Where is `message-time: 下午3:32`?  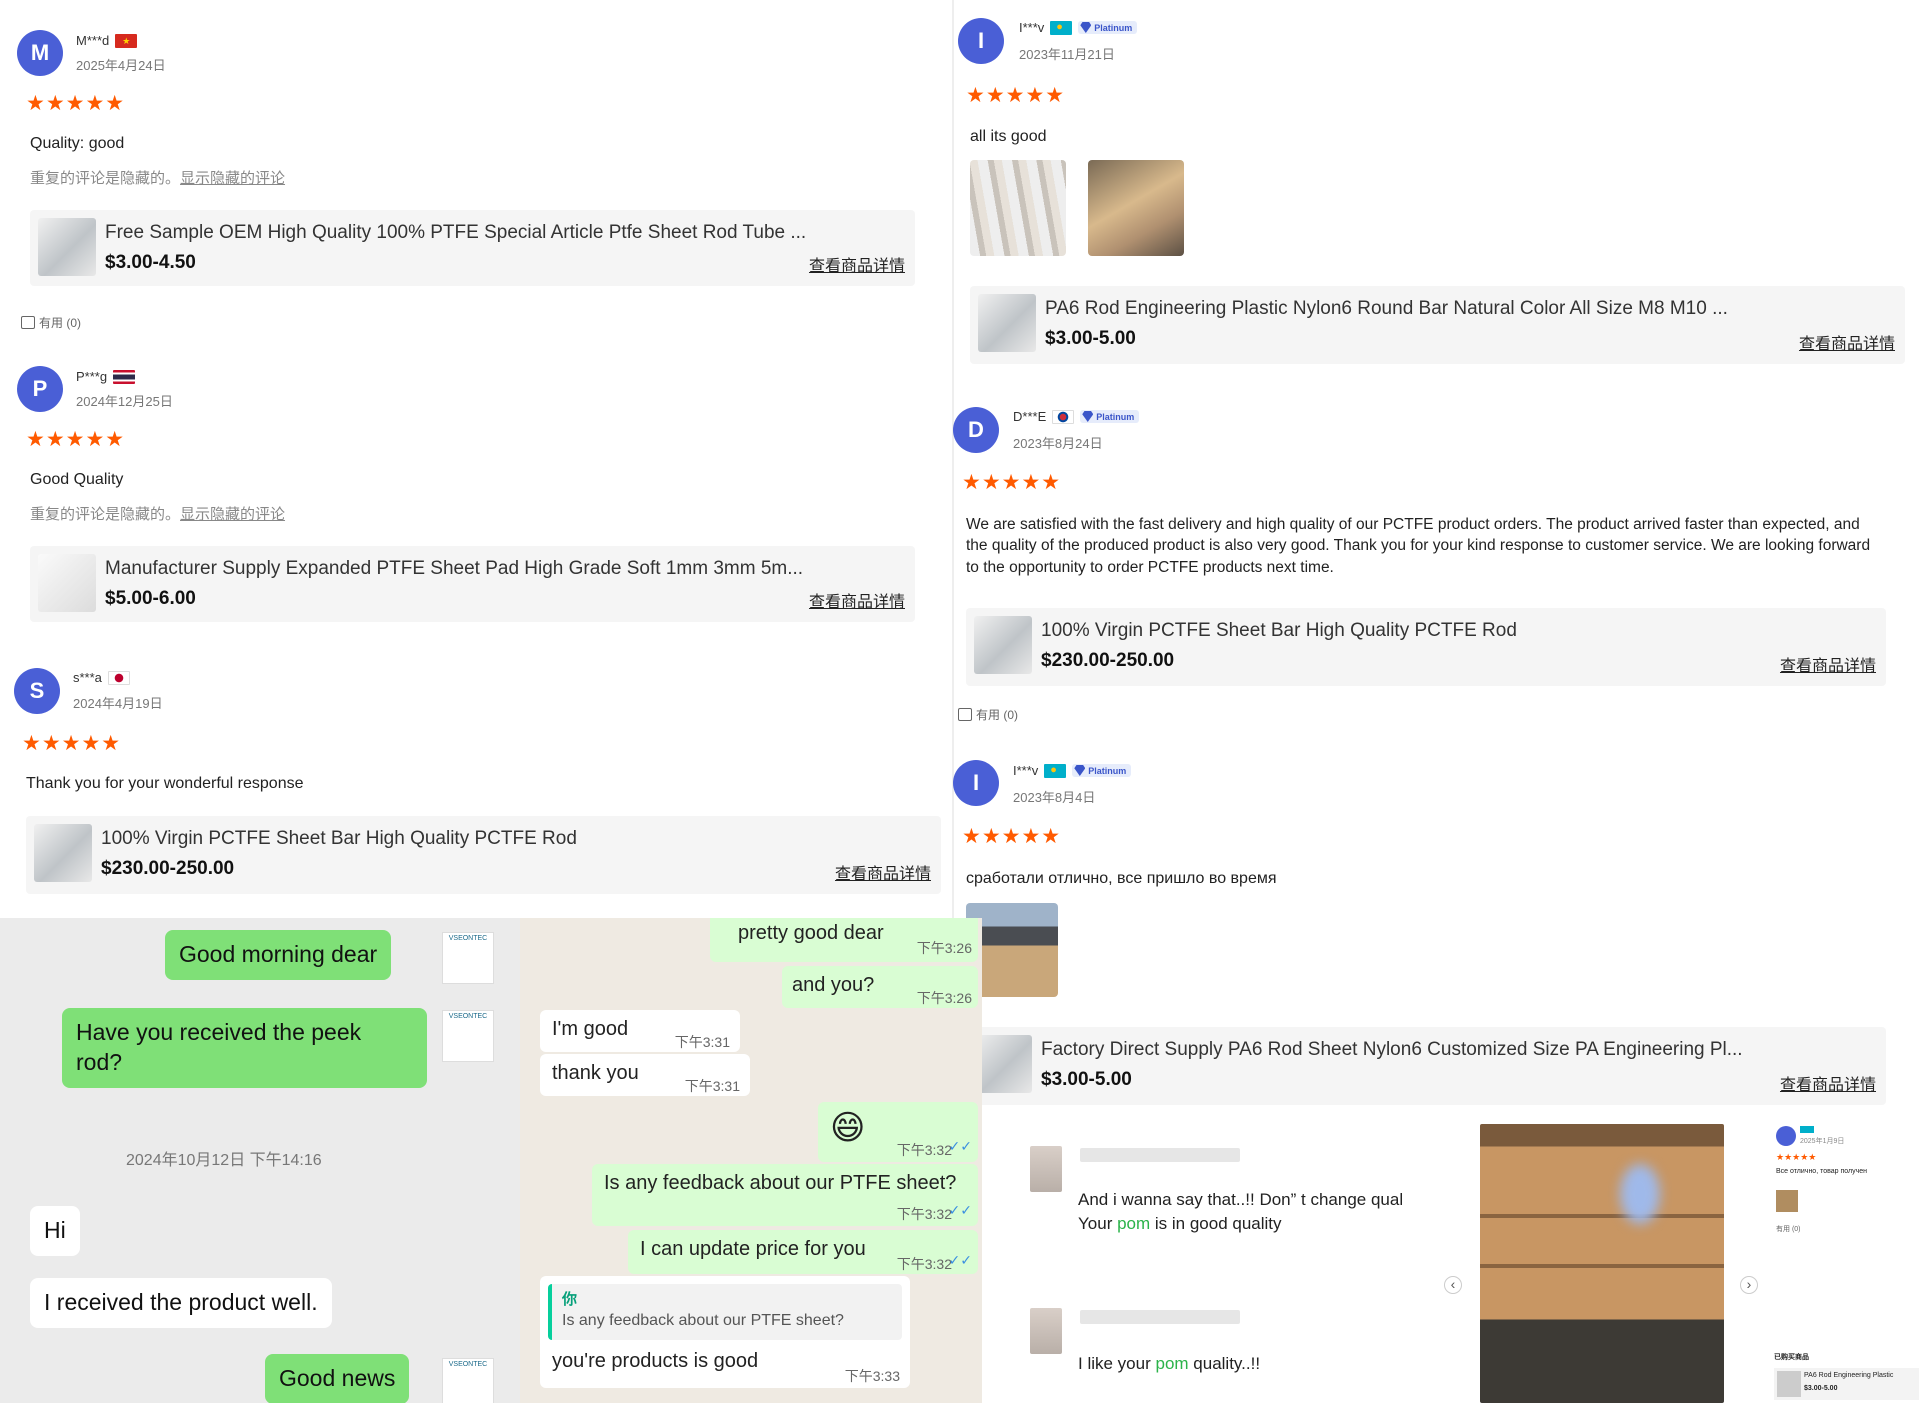 message-time: 下午3:32 is located at coordinates (924, 1264).